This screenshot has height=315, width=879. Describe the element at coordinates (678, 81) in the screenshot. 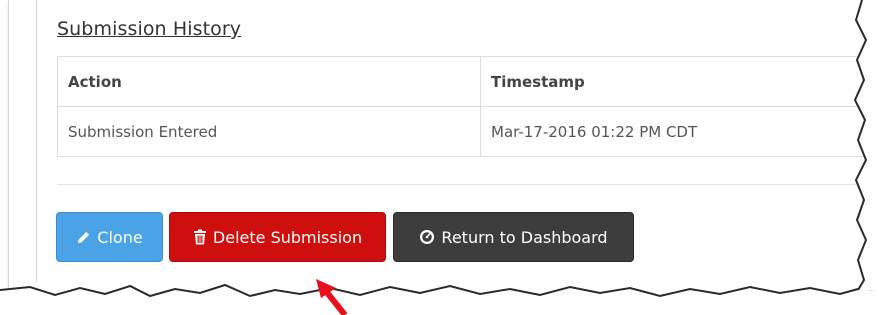

I see `column-header-timestamp: Timestamp` at that location.